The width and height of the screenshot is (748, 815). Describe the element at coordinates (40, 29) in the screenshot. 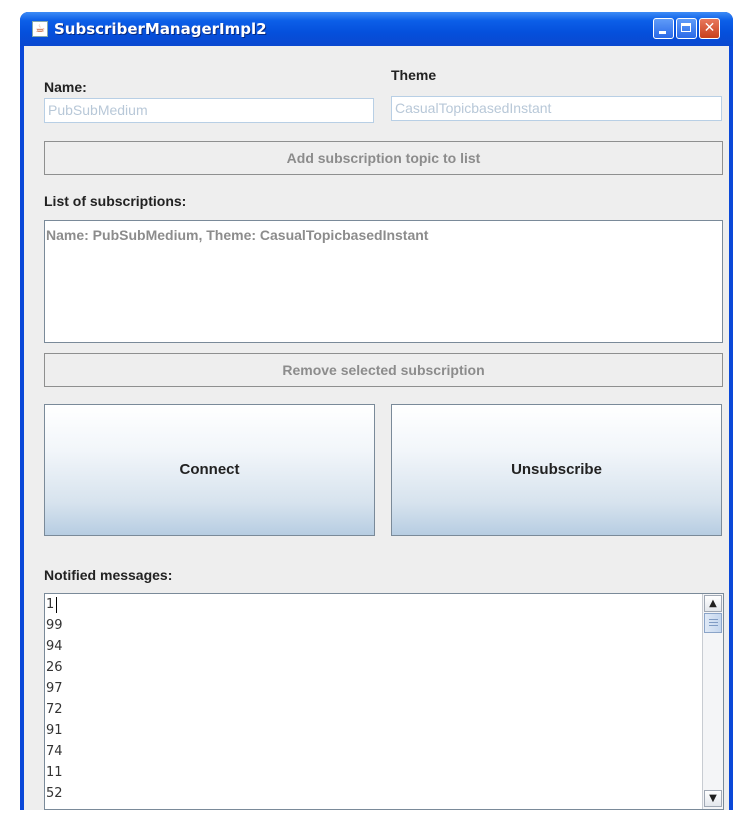

I see `java-coffee-cup-icon: ☕` at that location.